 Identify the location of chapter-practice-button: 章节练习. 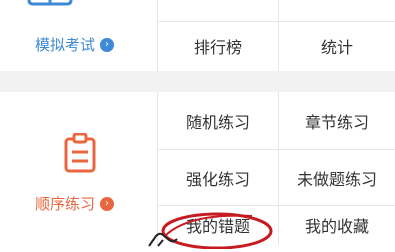
(337, 121).